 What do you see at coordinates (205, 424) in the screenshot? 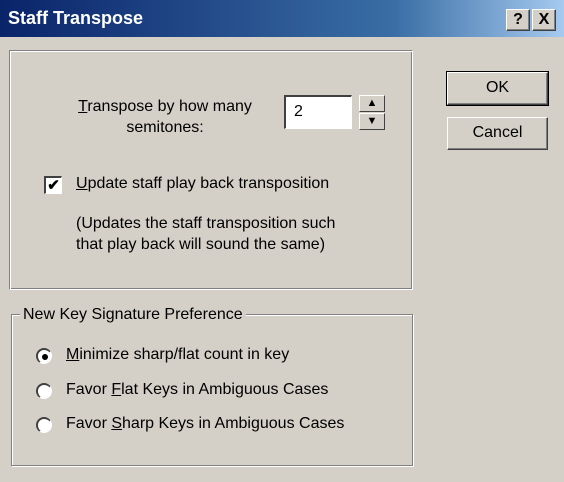
I see `radio-favor-sharp-label: Favor Sharp Keys in Ambiguous Cases` at bounding box center [205, 424].